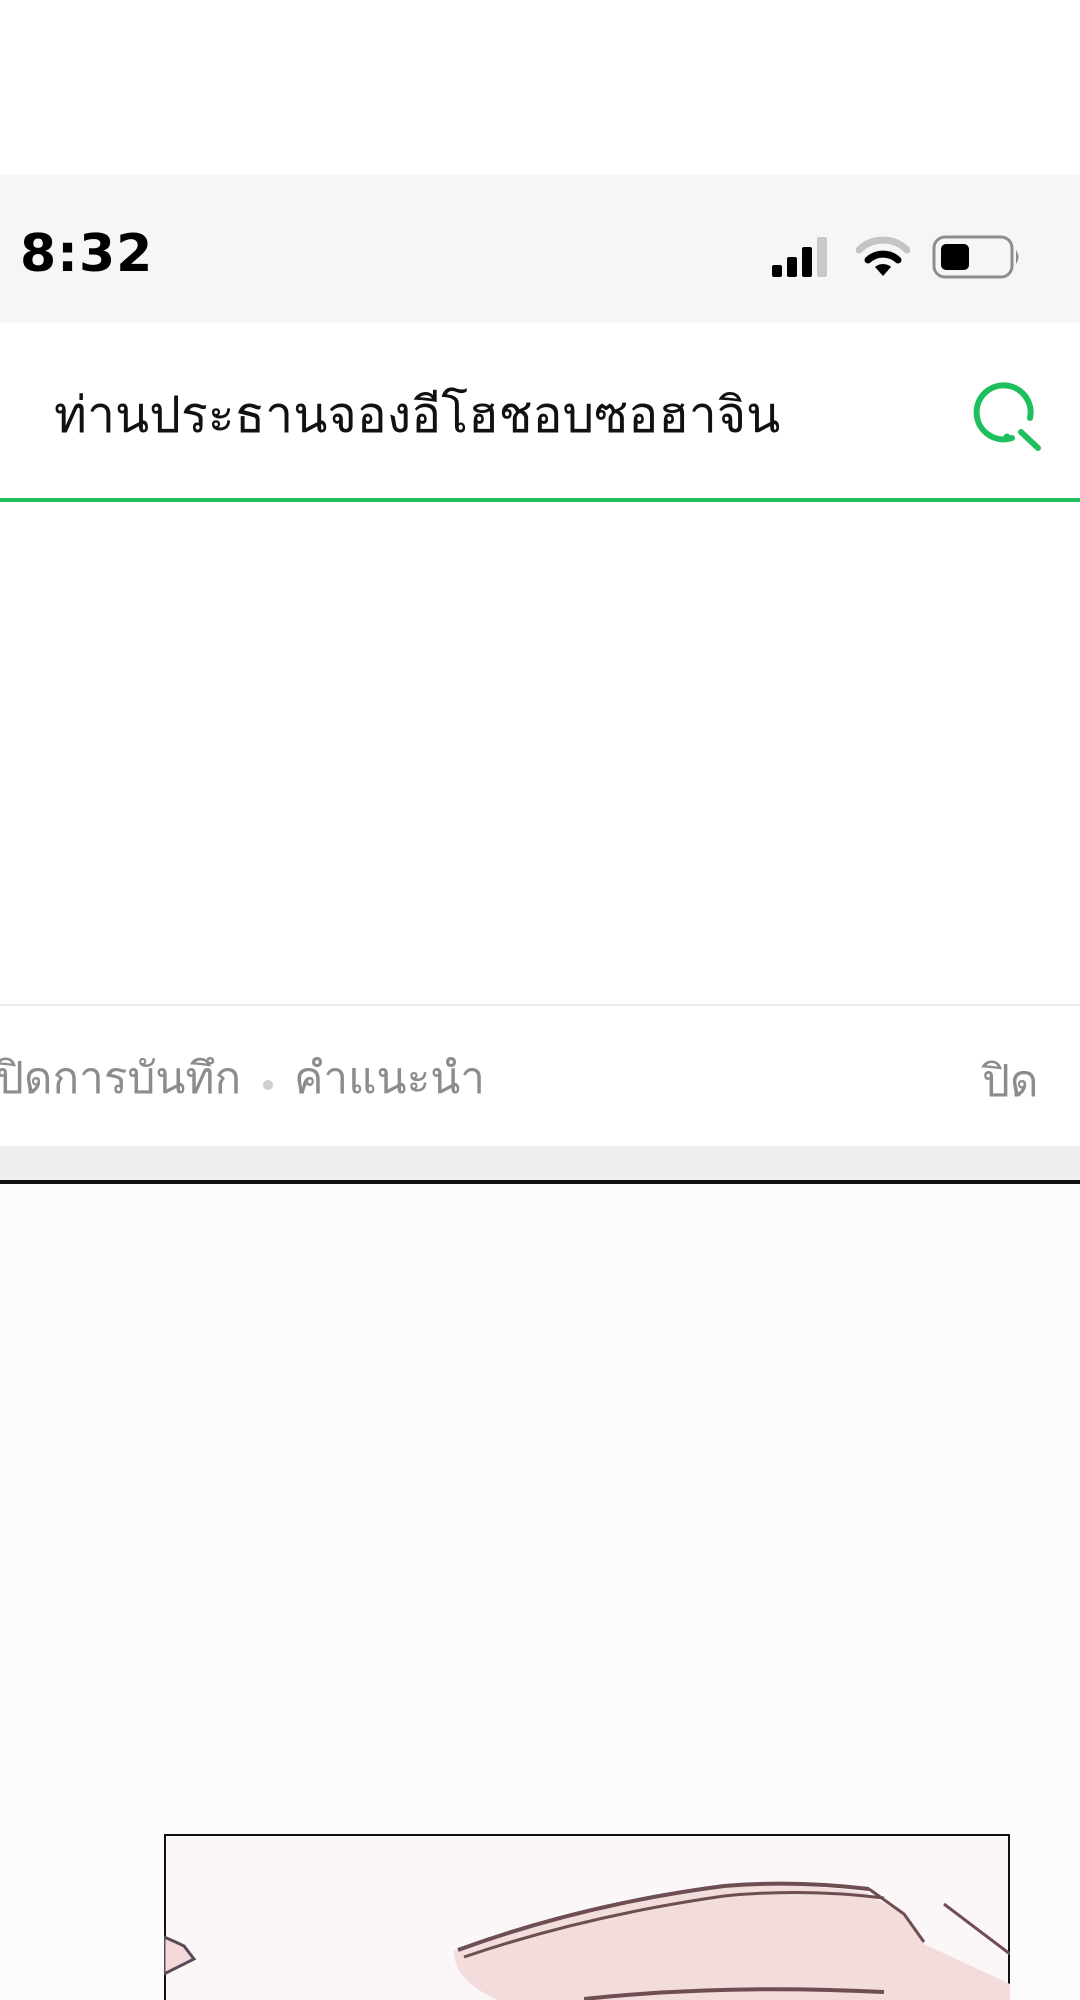 The height and width of the screenshot is (2000, 1080). What do you see at coordinates (540, 249) in the screenshot?
I see `status-bar` at bounding box center [540, 249].